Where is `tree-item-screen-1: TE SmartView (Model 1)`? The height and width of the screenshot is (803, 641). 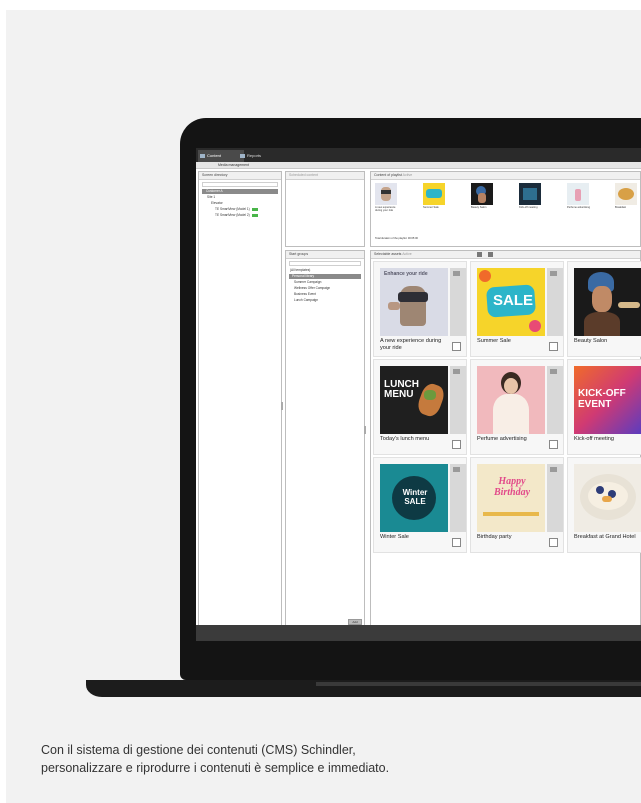
tree-item-screen-1: TE SmartView (Model 1) is located at coordinates (236, 209).